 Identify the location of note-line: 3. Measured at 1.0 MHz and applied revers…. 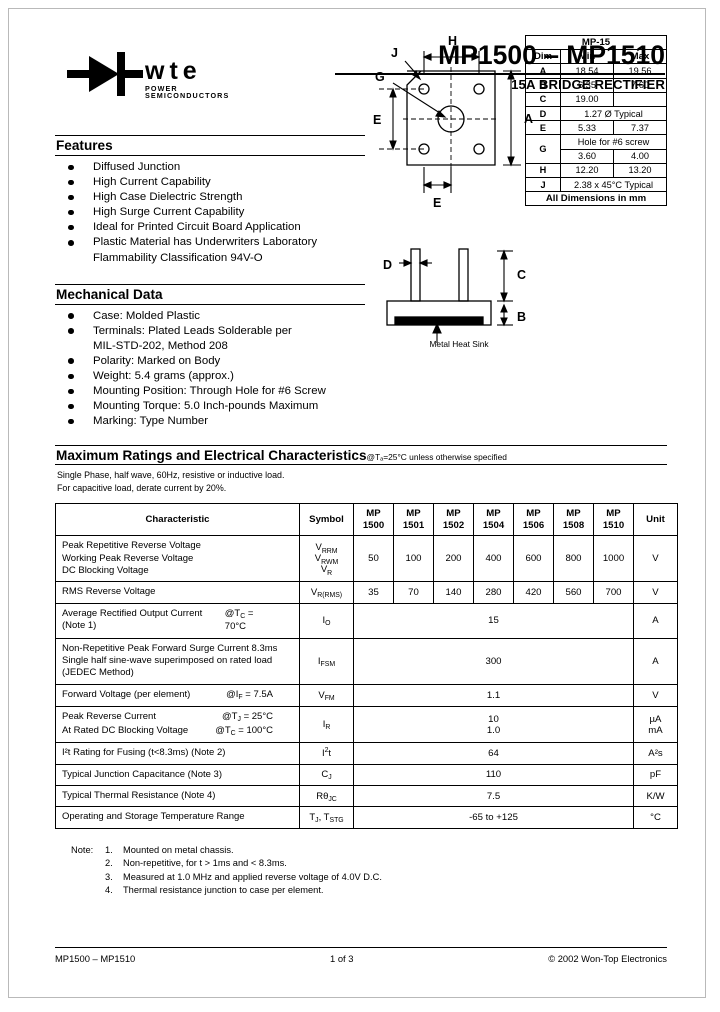
(386, 877).